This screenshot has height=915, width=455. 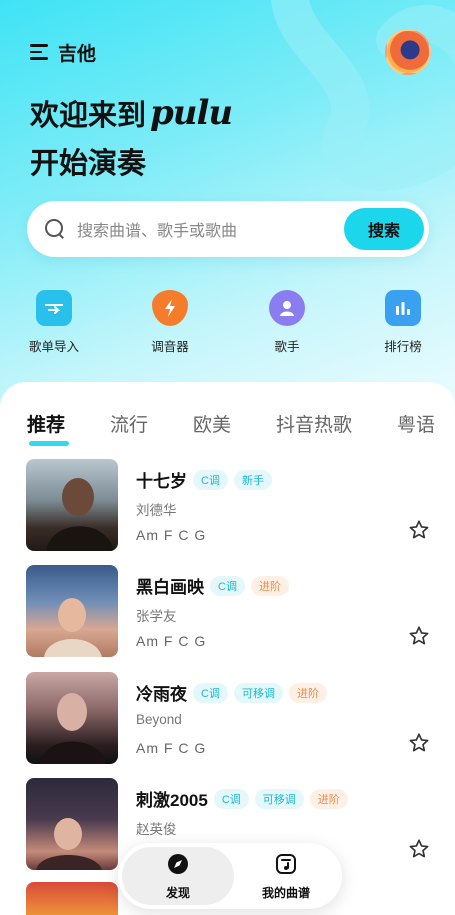 I want to click on music-sheet-icon, so click(x=286, y=864).